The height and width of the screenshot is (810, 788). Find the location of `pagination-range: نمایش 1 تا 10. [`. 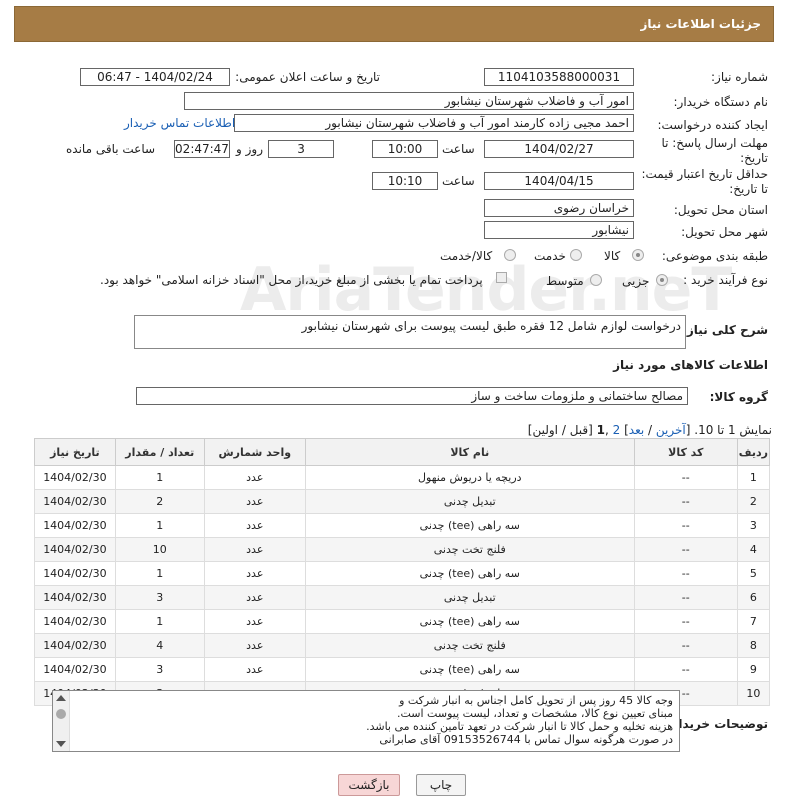

pagination-range: نمایش 1 تا 10. [ is located at coordinates (728, 430).